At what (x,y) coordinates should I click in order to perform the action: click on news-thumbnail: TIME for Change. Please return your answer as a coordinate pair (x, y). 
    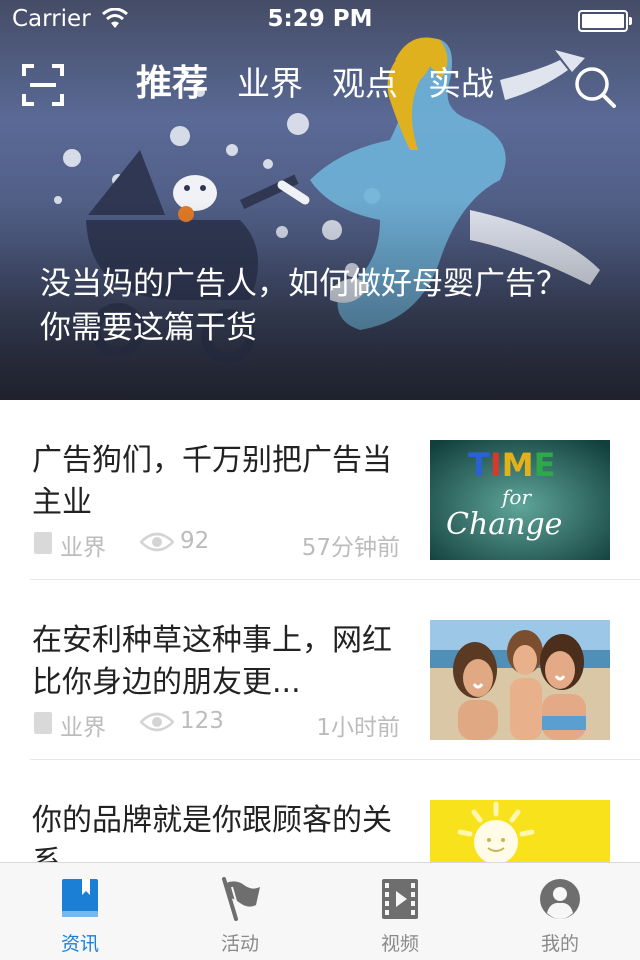
    Looking at the image, I should click on (520, 500).